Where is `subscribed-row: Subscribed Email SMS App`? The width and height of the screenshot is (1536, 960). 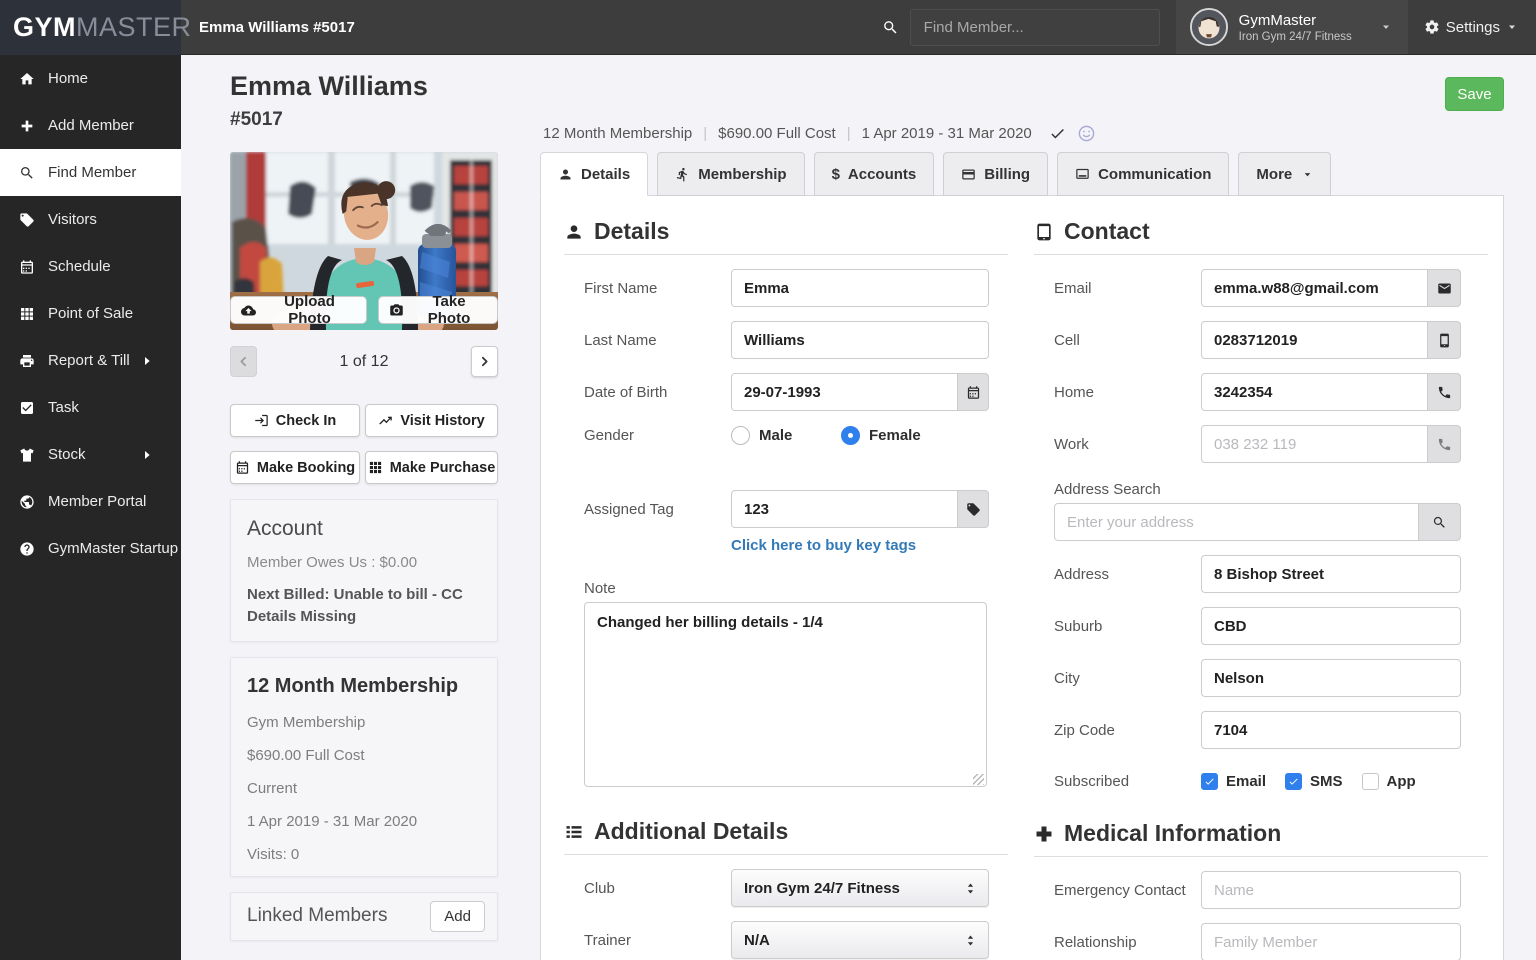 subscribed-row: Subscribed Email SMS App is located at coordinates (1235, 781).